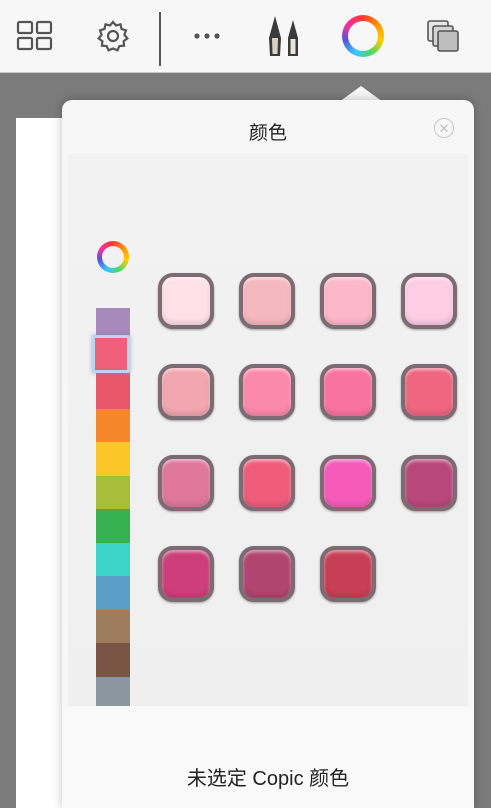  I want to click on close-icon: ✕, so click(444, 128).